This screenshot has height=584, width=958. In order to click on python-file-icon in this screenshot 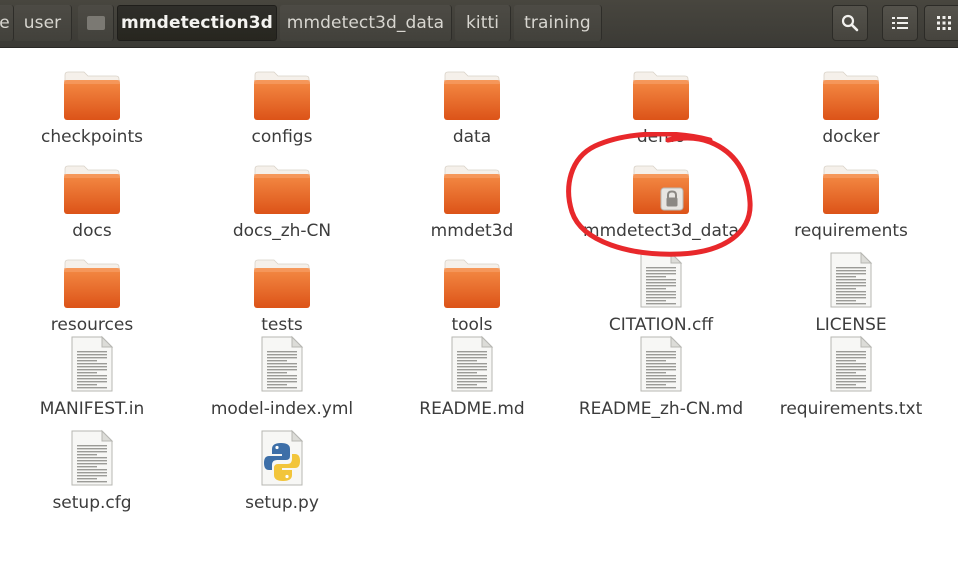, I will do `click(282, 460)`.